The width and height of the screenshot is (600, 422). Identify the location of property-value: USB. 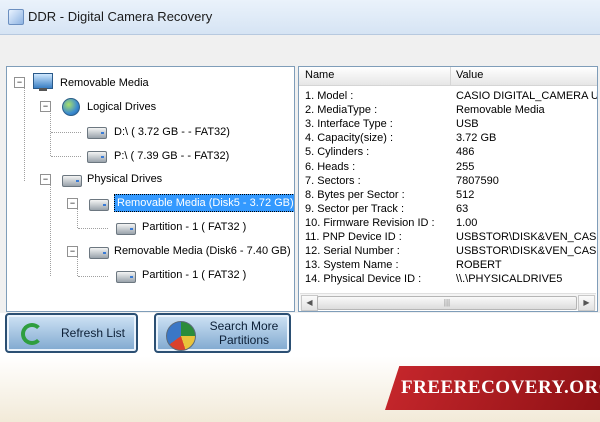
(467, 124).